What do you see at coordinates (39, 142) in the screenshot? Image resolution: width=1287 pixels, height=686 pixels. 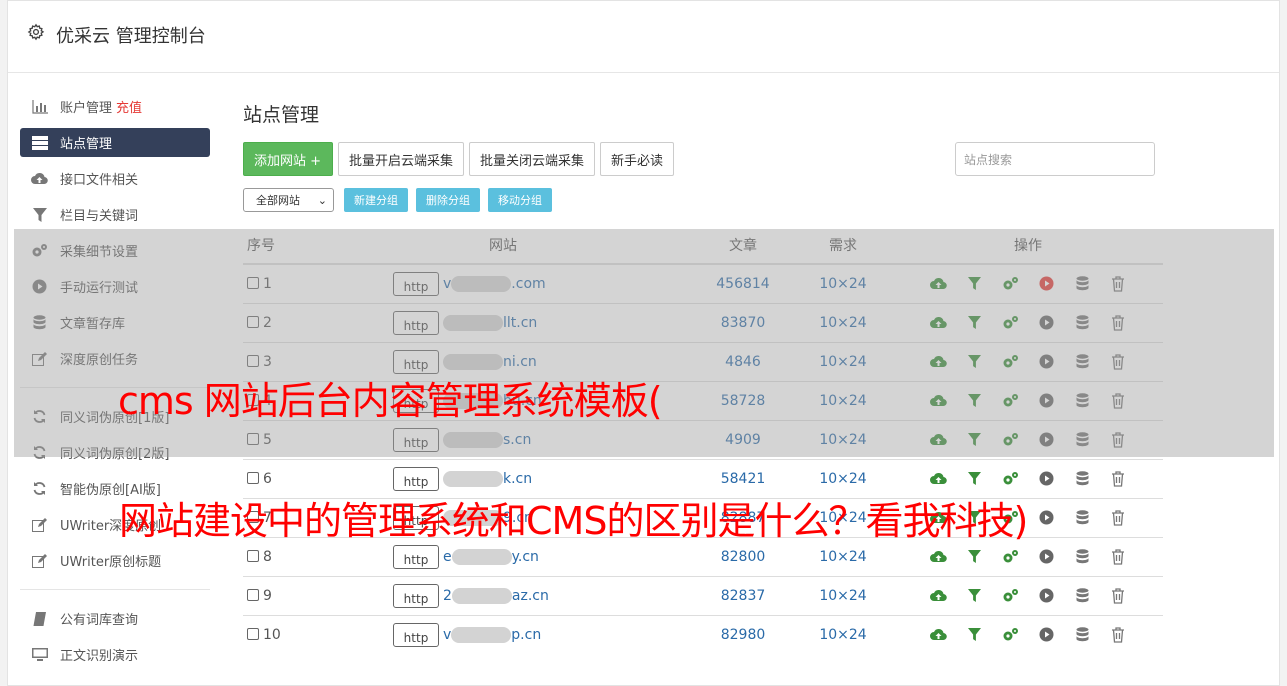 I see `server-icon` at bounding box center [39, 142].